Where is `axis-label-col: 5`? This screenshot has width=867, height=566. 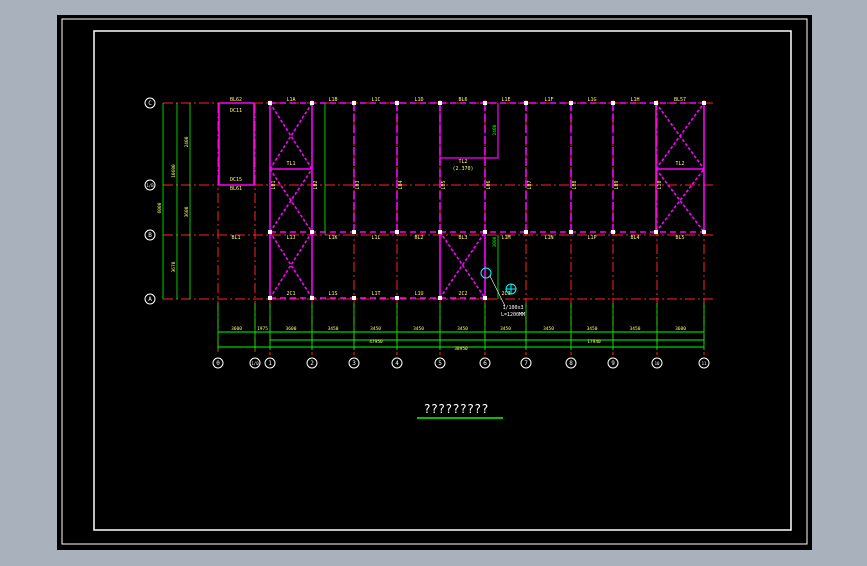
axis-label-col: 5 is located at coordinates (440, 363).